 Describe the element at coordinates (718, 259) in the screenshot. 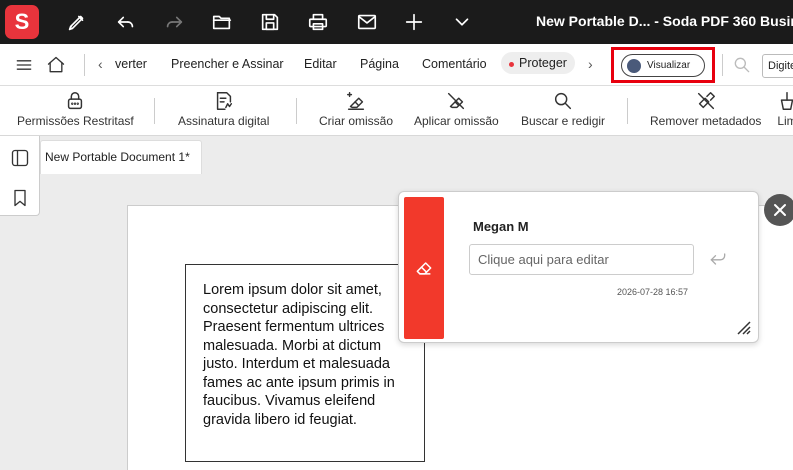

I see `reply-icon` at that location.